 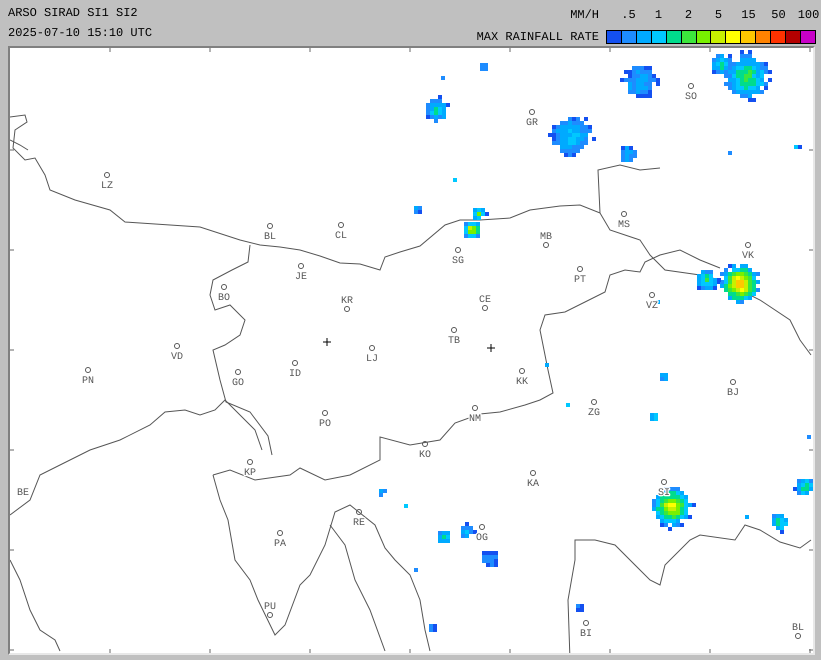 I want to click on city-label: PO, so click(x=325, y=424).